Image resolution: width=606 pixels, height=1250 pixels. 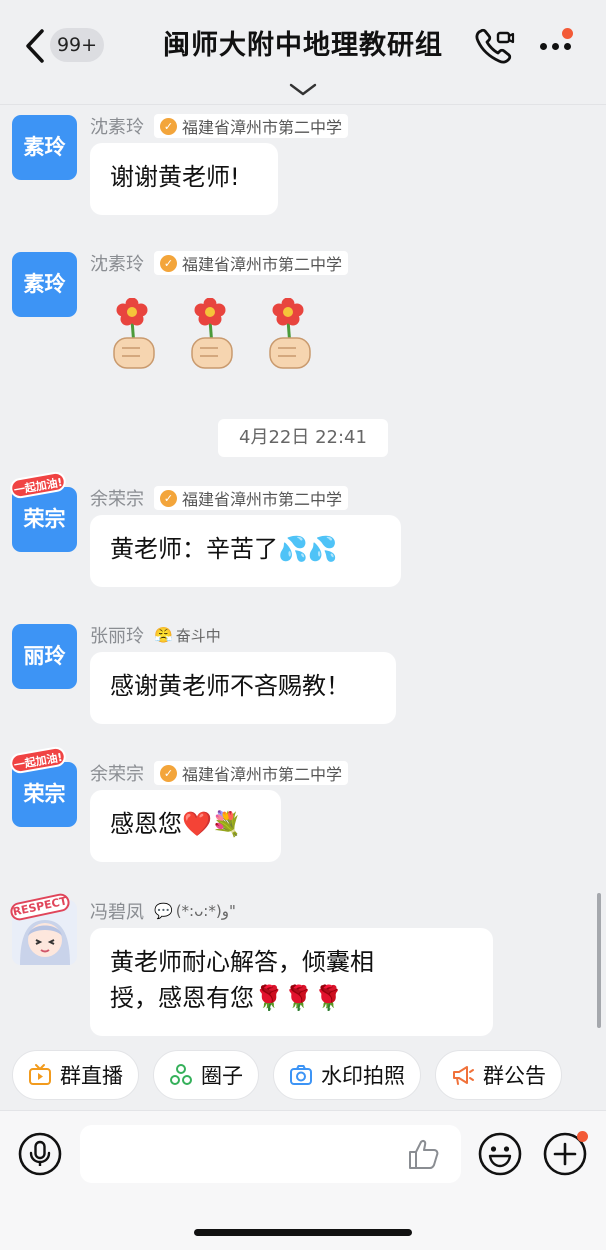 What do you see at coordinates (222, 1076) in the screenshot?
I see `quick-action-label: 圈子` at bounding box center [222, 1076].